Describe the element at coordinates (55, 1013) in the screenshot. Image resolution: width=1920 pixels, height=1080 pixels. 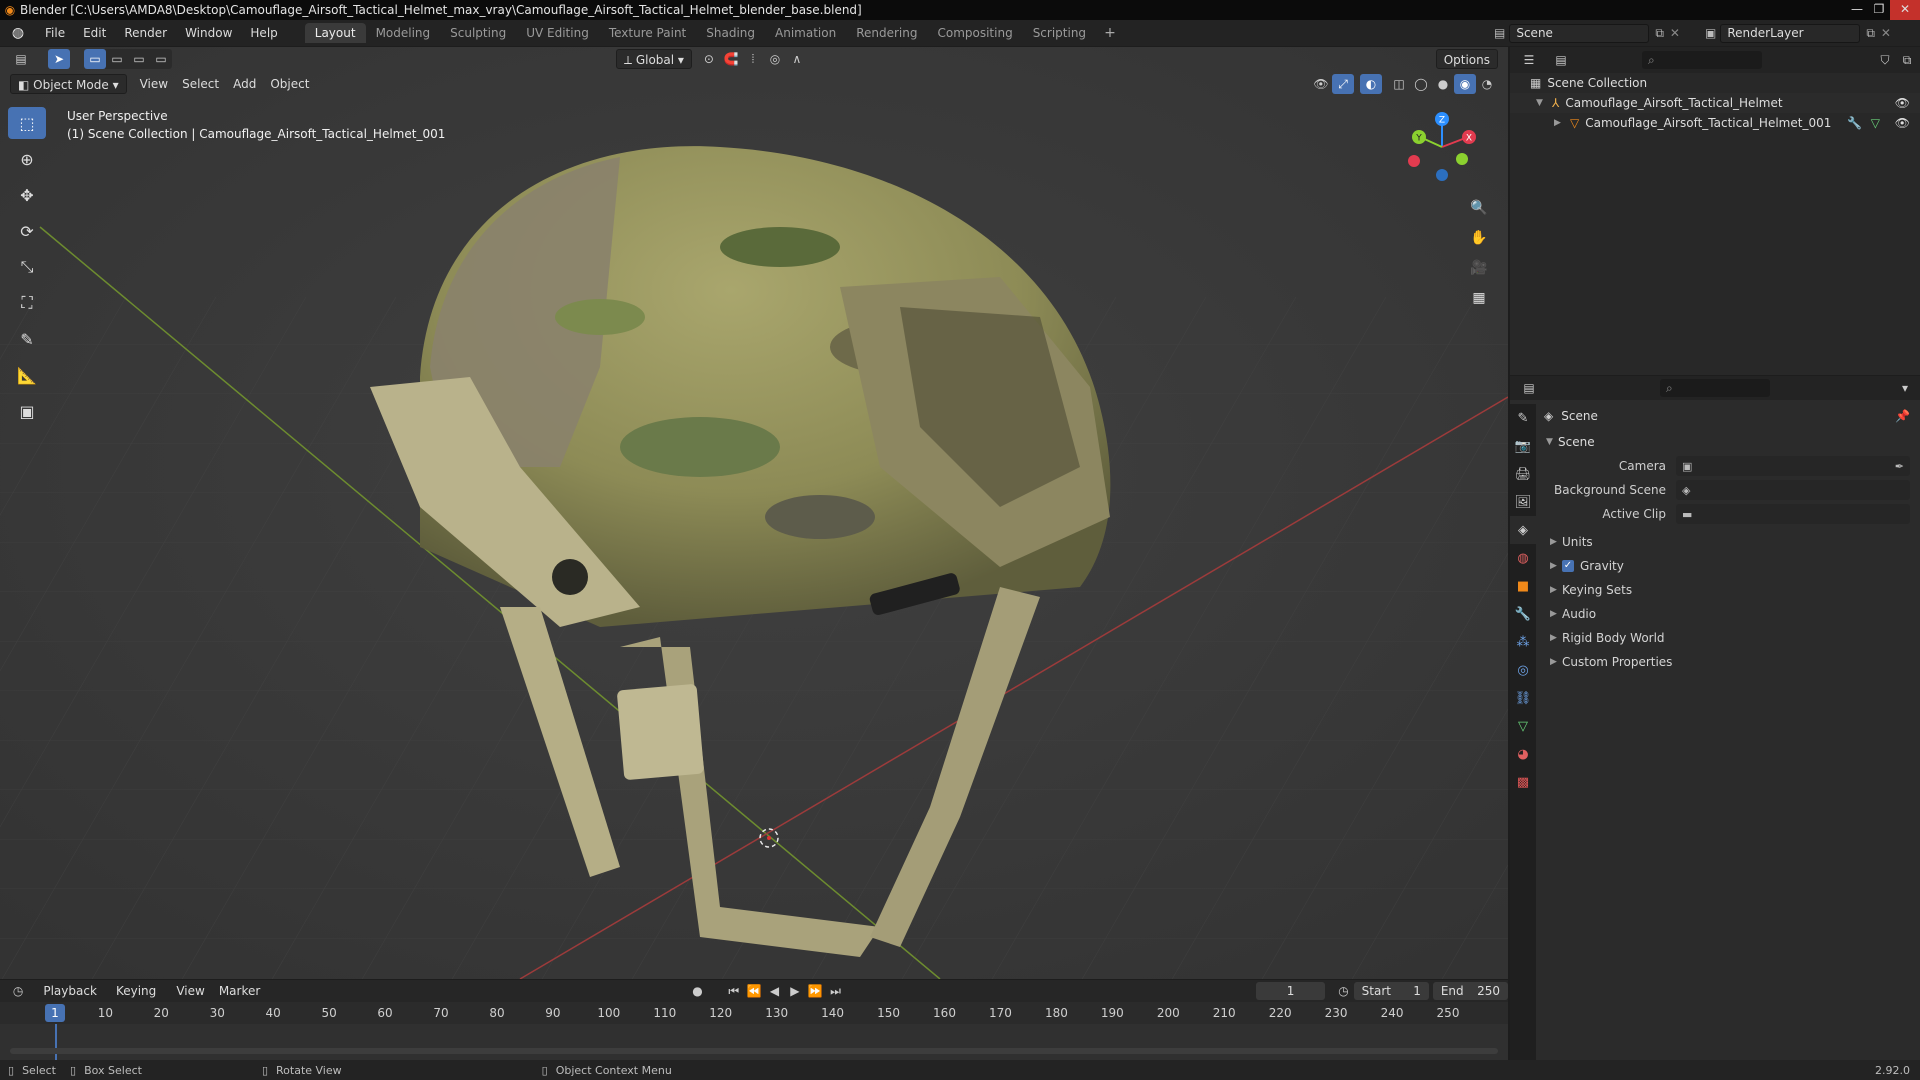
I see `playhead-frame-indicator: 1` at that location.